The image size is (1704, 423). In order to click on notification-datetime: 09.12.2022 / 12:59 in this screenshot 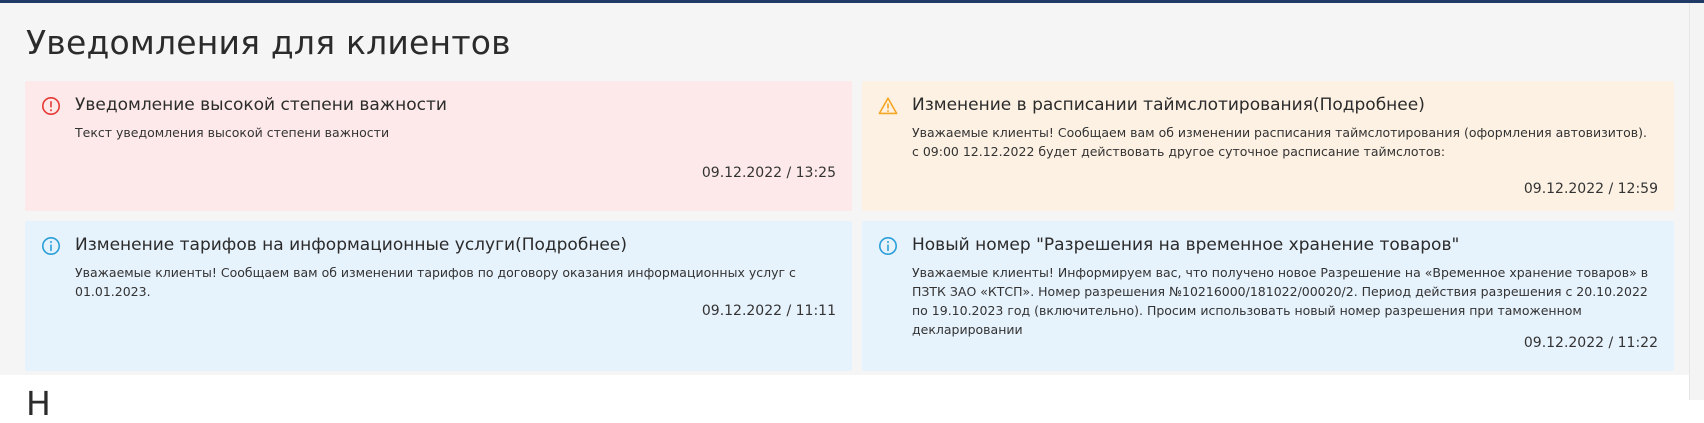, I will do `click(1590, 189)`.